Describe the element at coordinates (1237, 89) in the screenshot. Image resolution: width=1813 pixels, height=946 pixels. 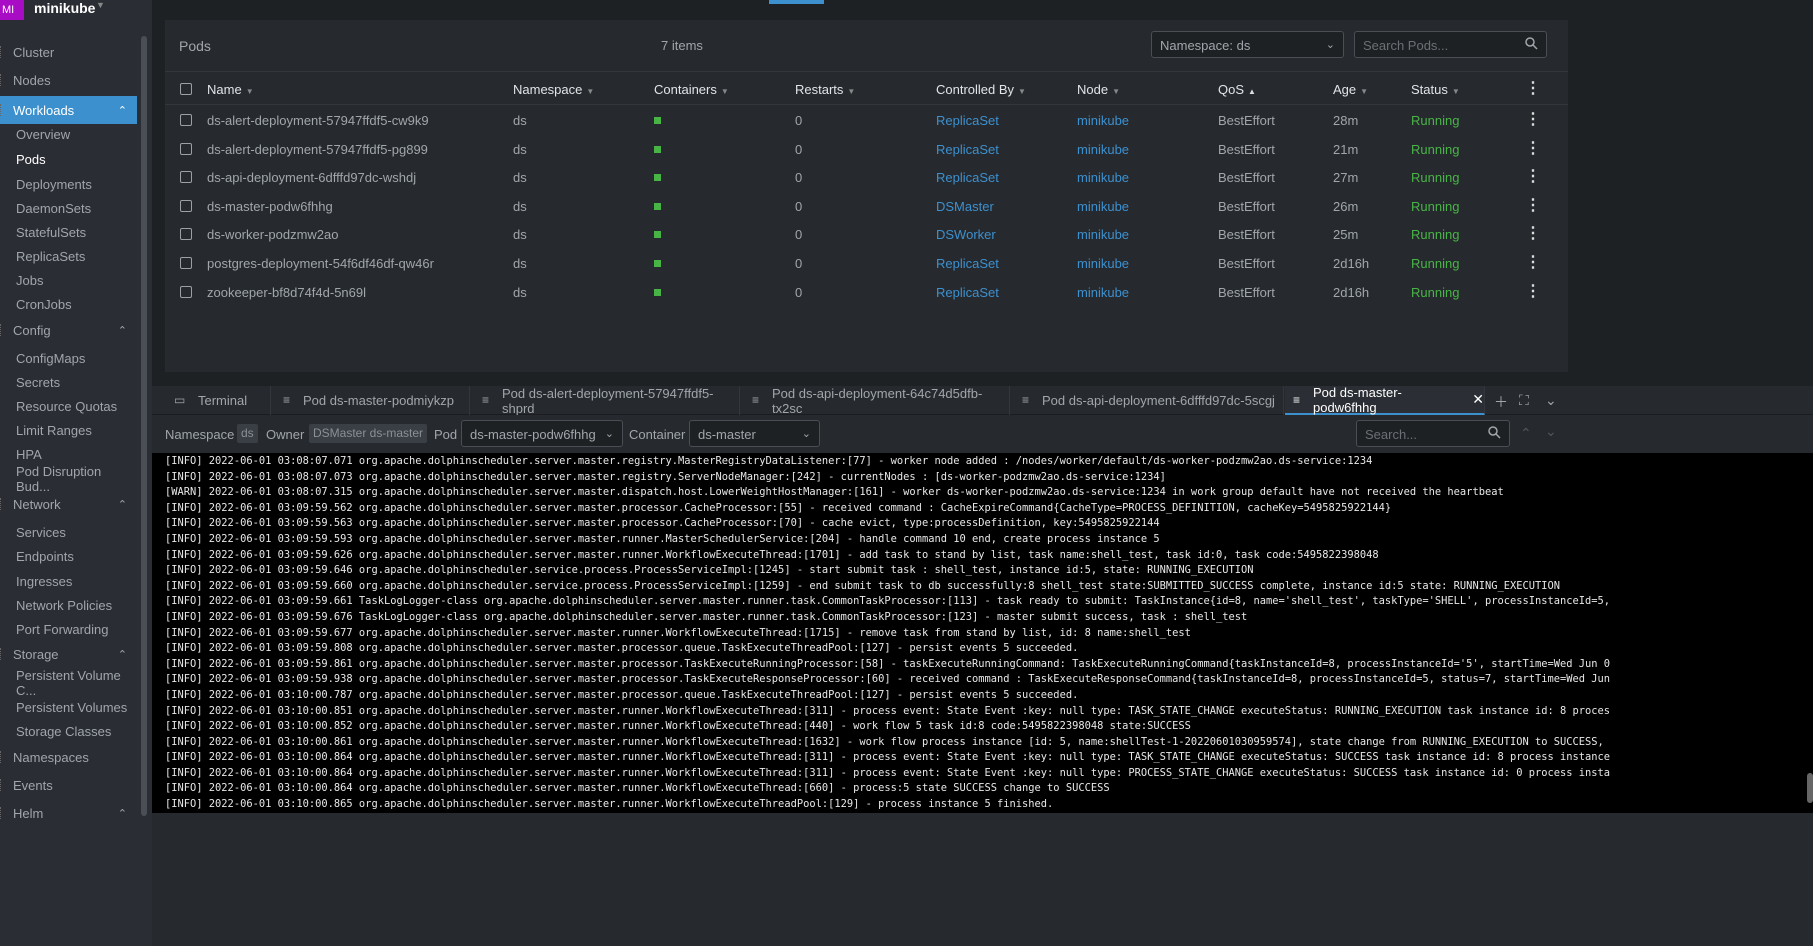
I see `column-header-qos: QoS ▲` at that location.